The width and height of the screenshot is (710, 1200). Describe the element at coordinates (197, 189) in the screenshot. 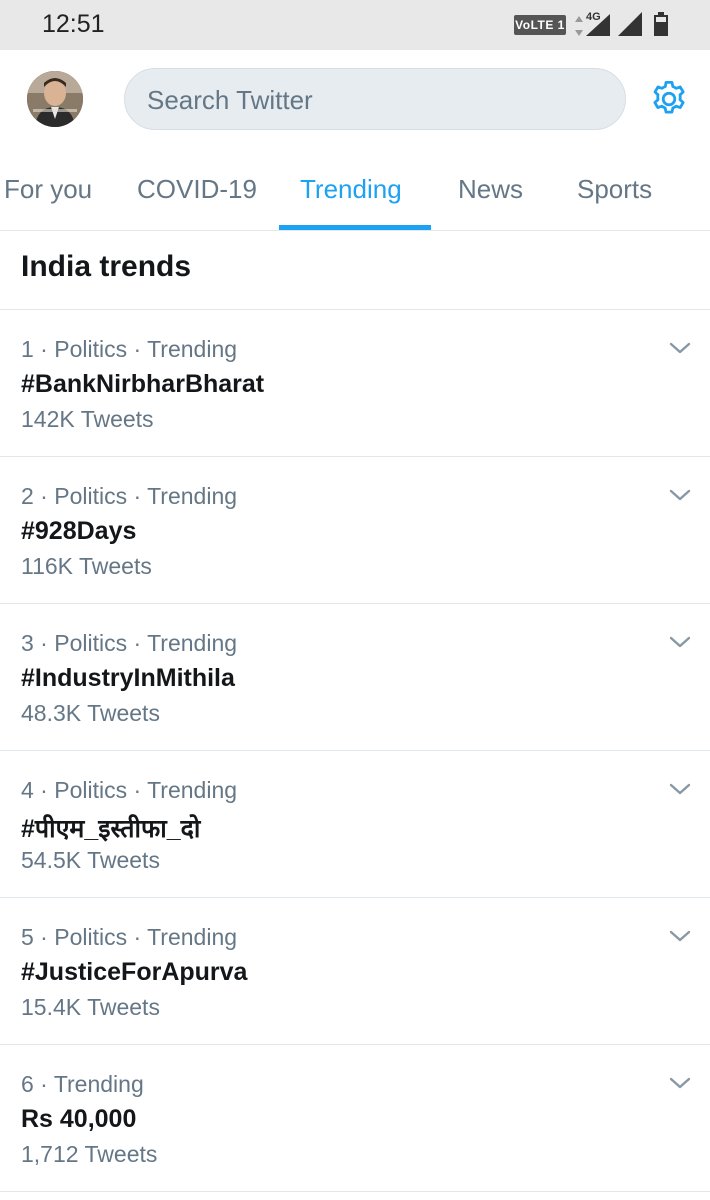

I see `tab-covid-19: COVID-19` at that location.